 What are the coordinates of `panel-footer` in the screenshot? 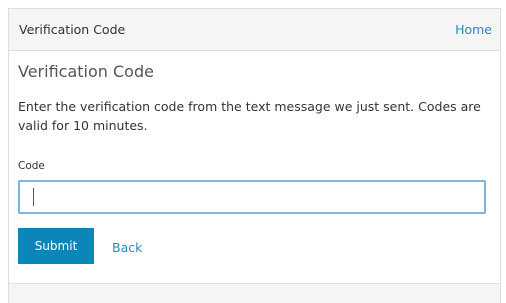 It's located at (254, 293).